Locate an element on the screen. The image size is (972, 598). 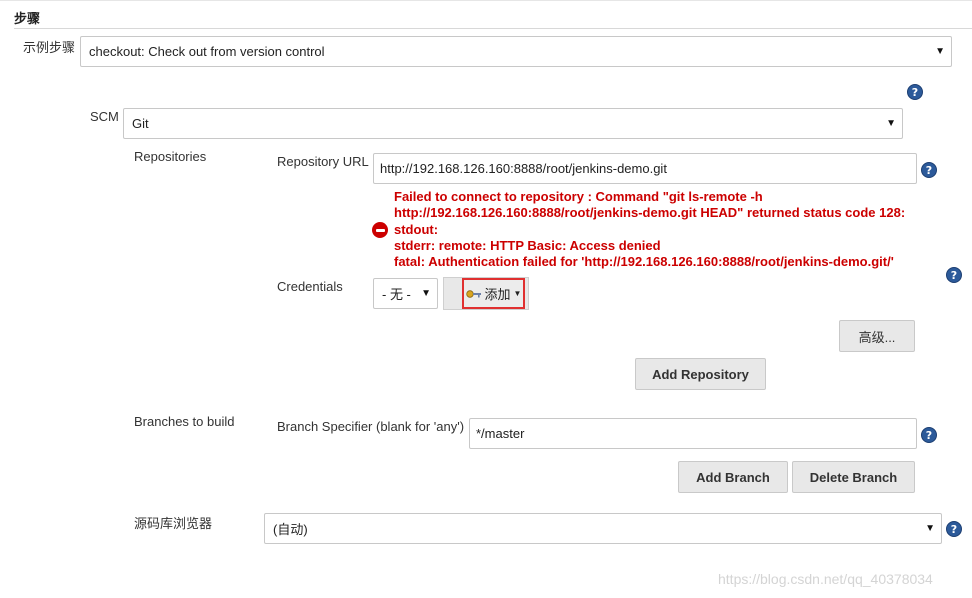
error-line: stdout: is located at coordinates (416, 229).